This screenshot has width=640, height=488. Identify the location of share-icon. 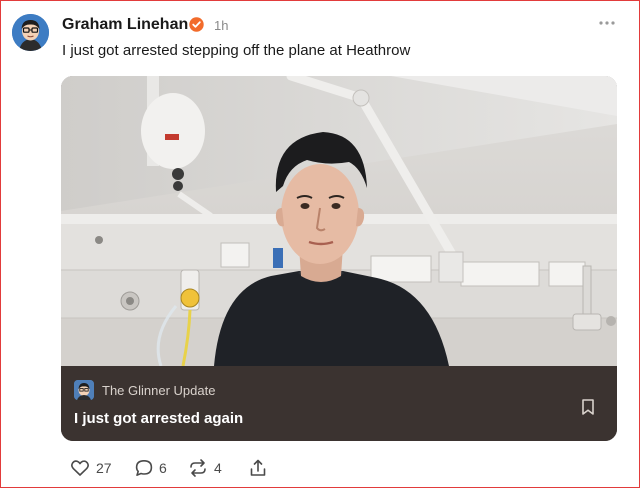
(258, 467).